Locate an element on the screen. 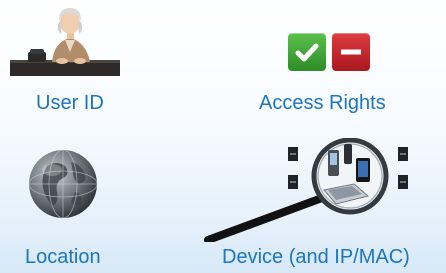 This screenshot has height=273, width=446. person-at-desk-icon is located at coordinates (65, 42).